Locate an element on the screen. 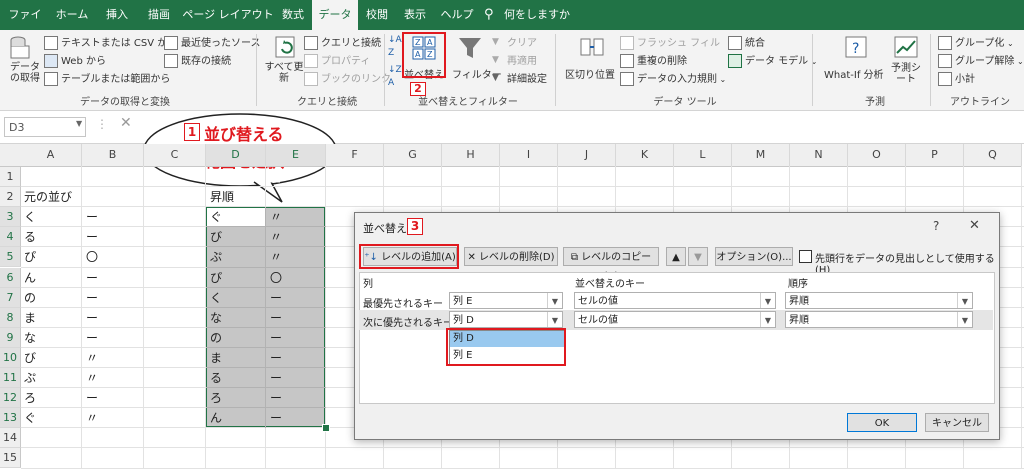 This screenshot has height=469, width=1024. cell-a13: ぐ is located at coordinates (51, 418).